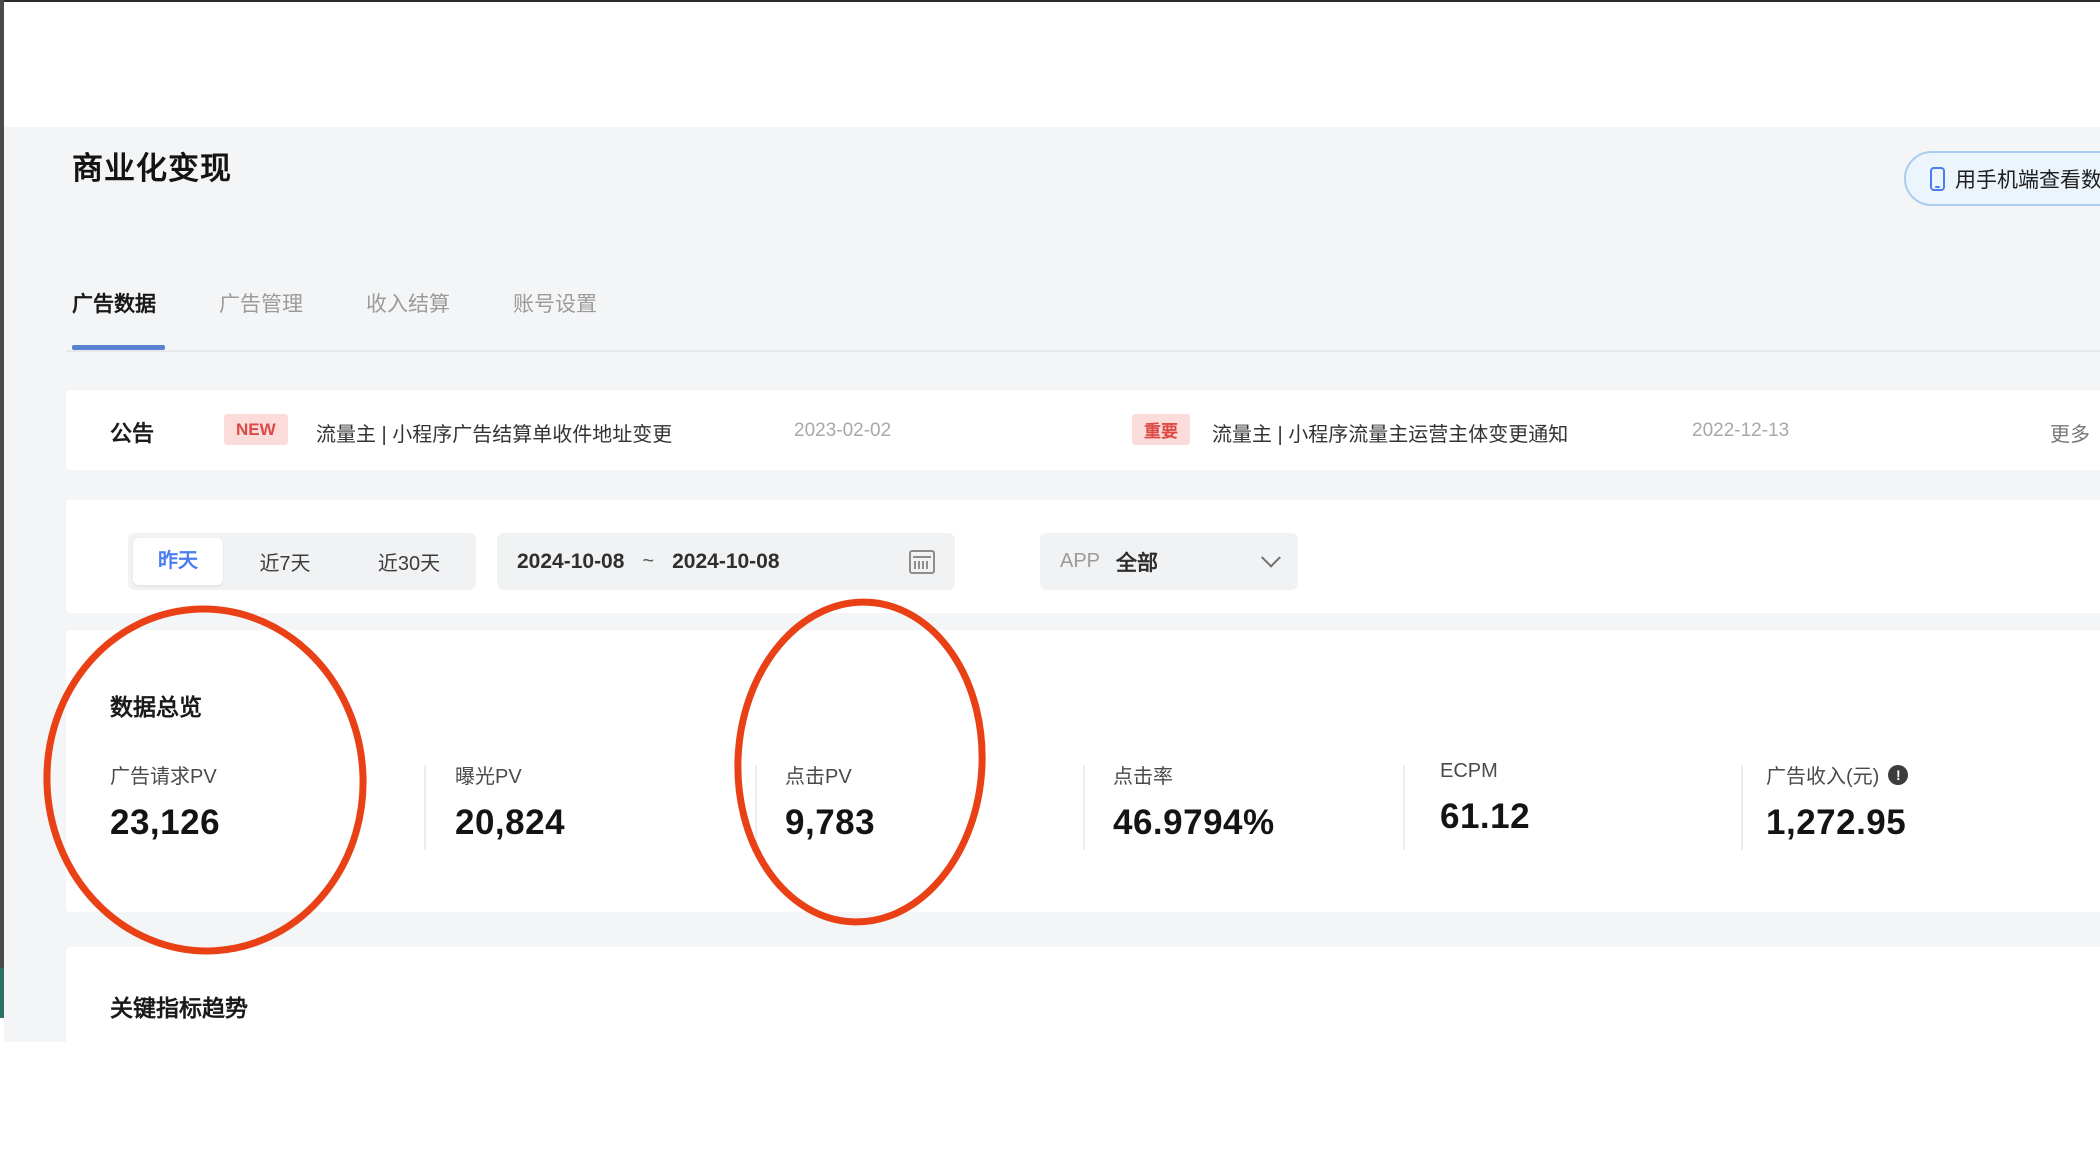  What do you see at coordinates (2027, 180) in the screenshot?
I see `view-on-mobile-label: 用手机端查看数据` at bounding box center [2027, 180].